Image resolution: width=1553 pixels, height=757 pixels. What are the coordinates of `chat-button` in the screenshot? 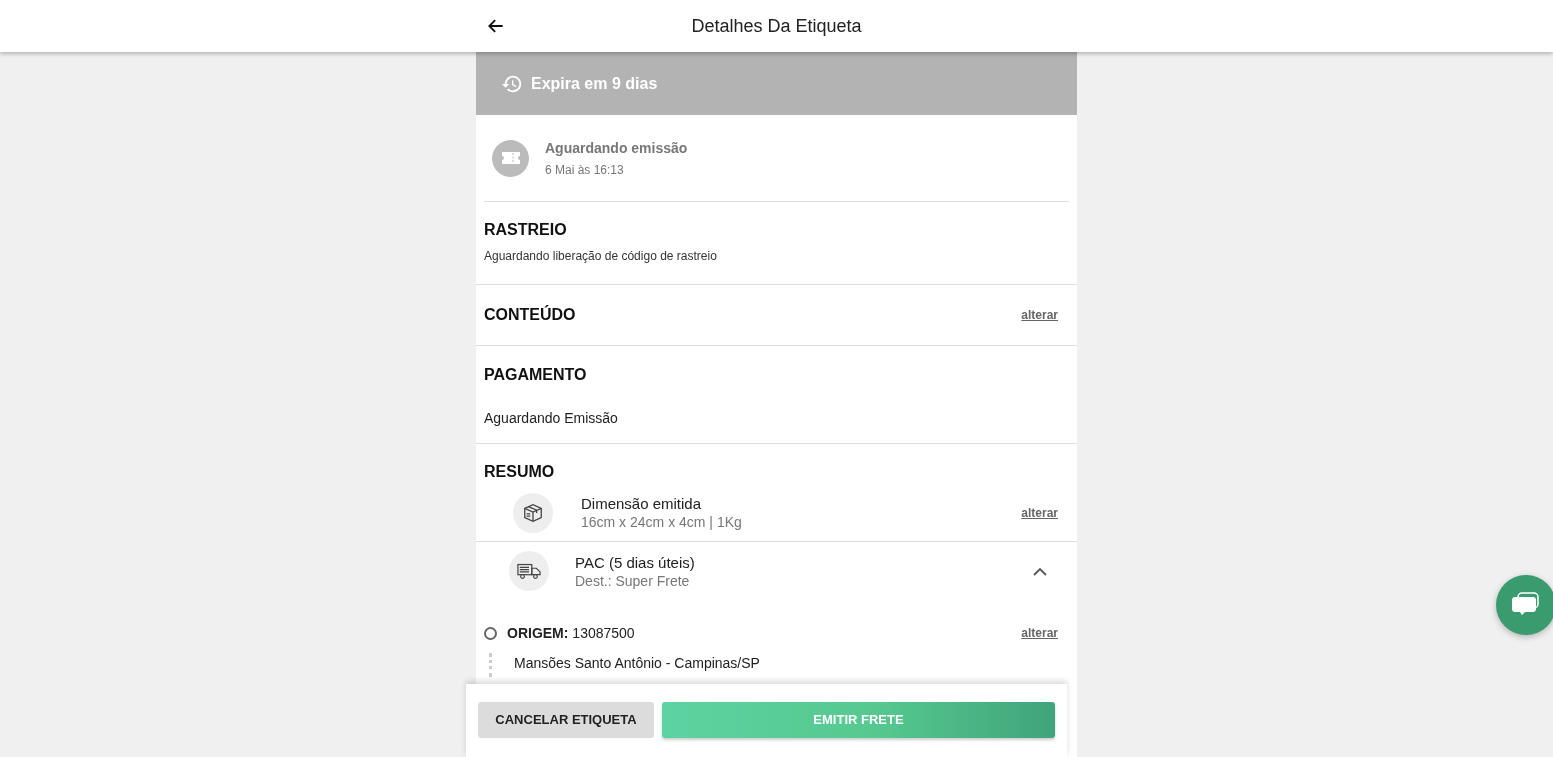 It's located at (1524, 605).